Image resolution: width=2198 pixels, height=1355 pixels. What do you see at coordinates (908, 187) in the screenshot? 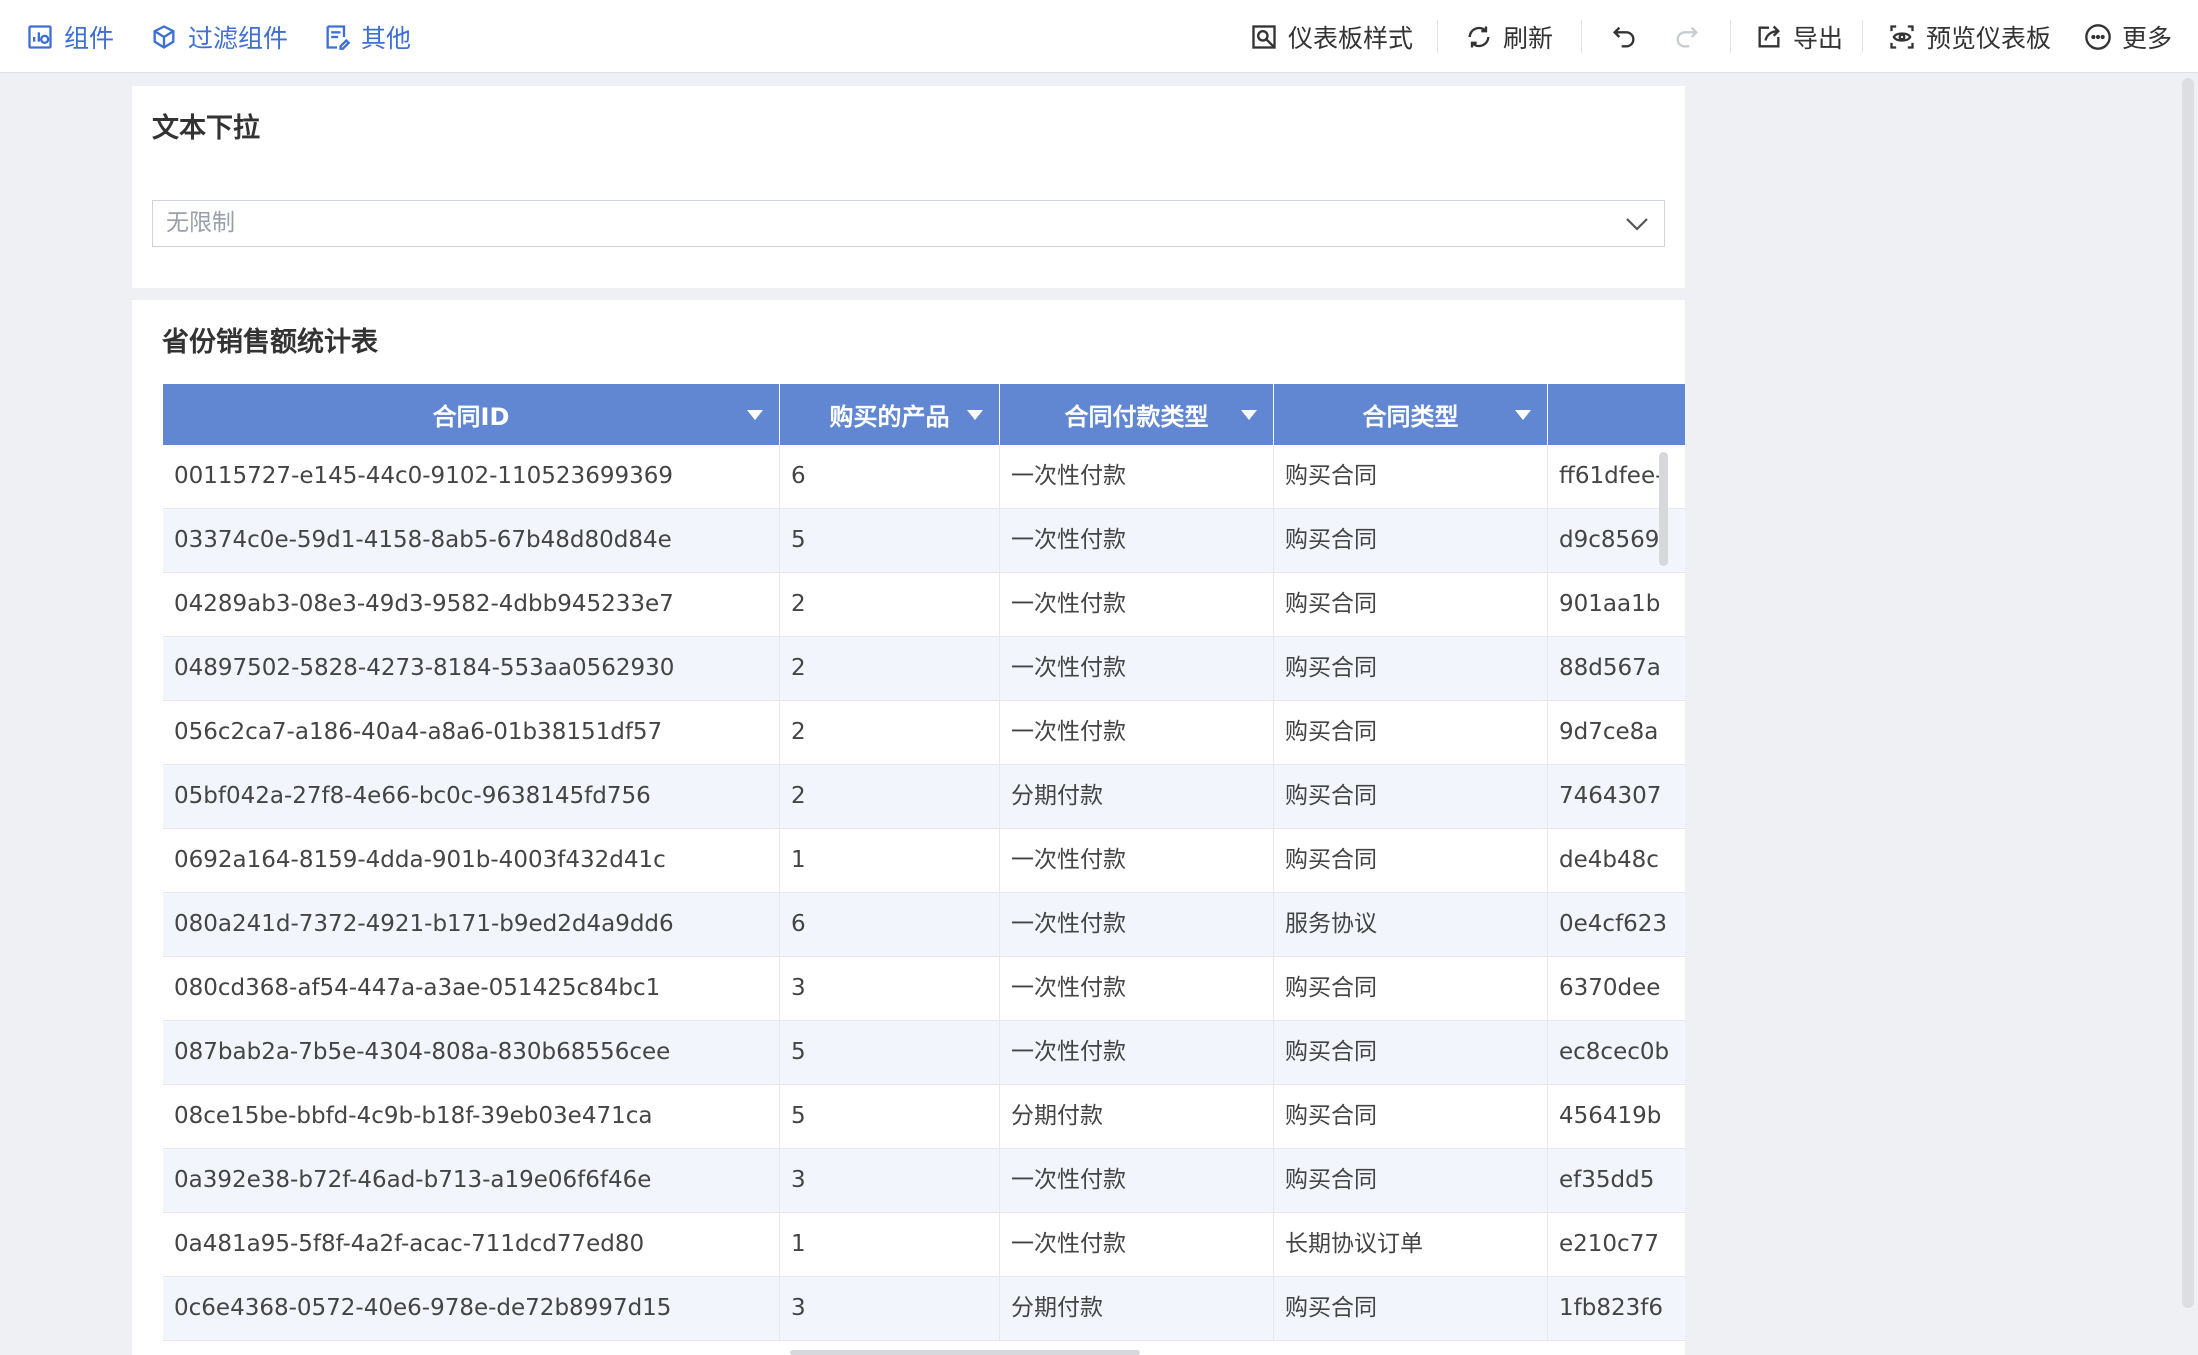
I see `text-dropdown-widget: 文本下拉 无限制` at bounding box center [908, 187].